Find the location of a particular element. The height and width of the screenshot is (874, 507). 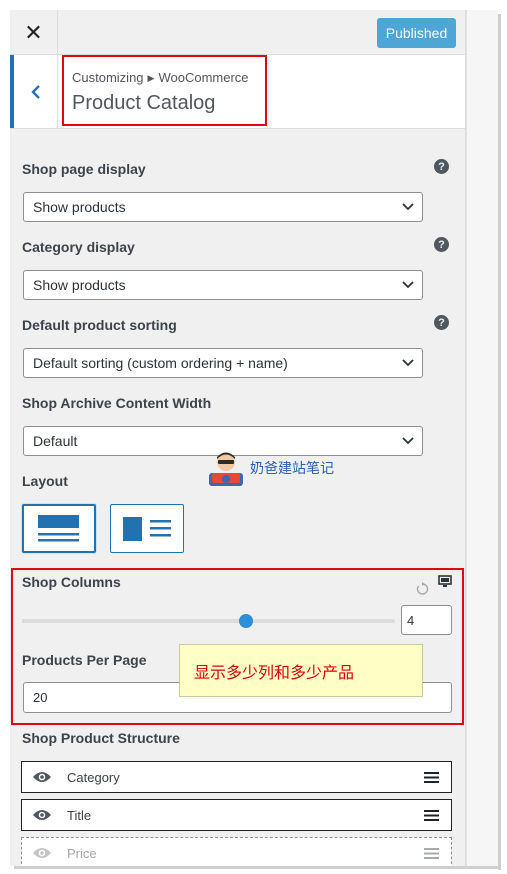

watermark: 奶爸建站笔记 is located at coordinates (270, 468).